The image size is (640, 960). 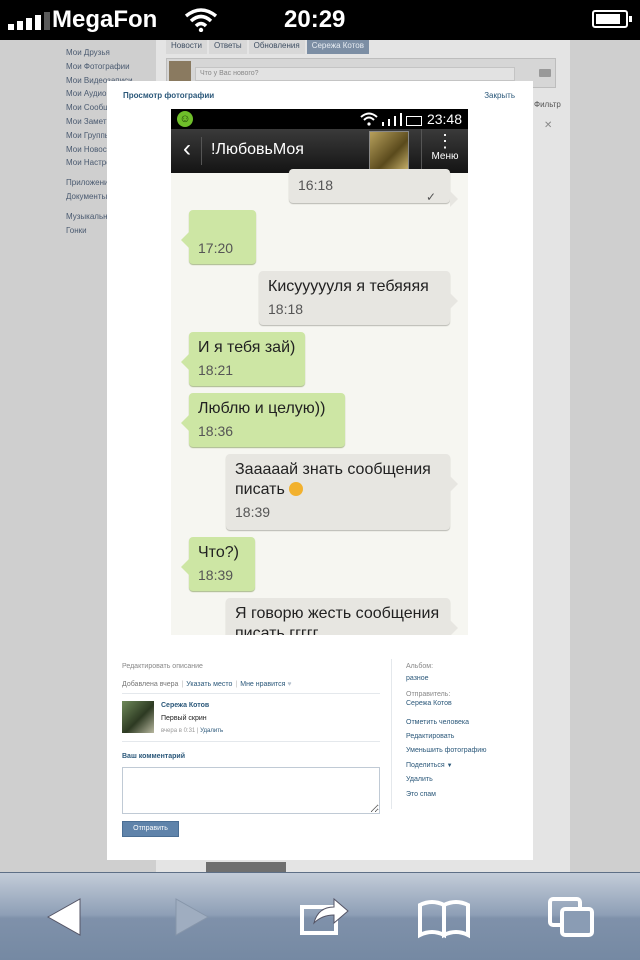 I want to click on camera-icon, so click(x=545, y=73).